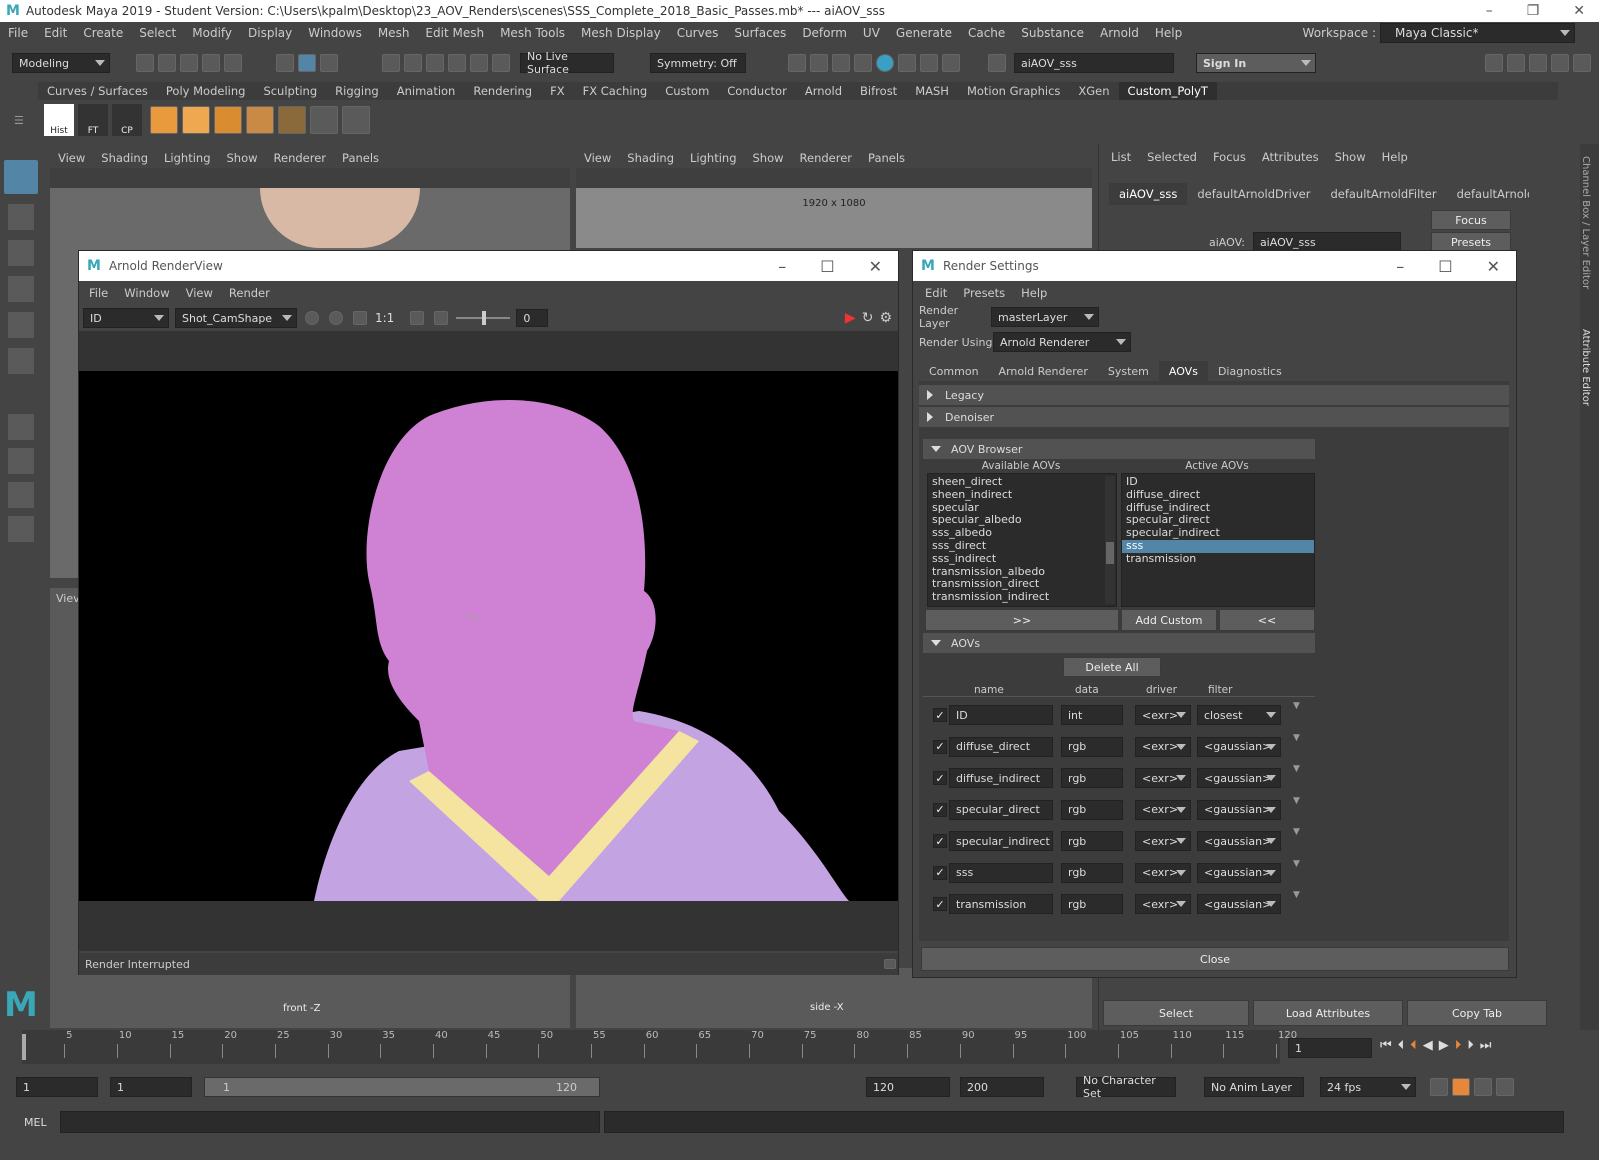  What do you see at coordinates (1505, 1087) in the screenshot?
I see `playback-prefs-icon` at bounding box center [1505, 1087].